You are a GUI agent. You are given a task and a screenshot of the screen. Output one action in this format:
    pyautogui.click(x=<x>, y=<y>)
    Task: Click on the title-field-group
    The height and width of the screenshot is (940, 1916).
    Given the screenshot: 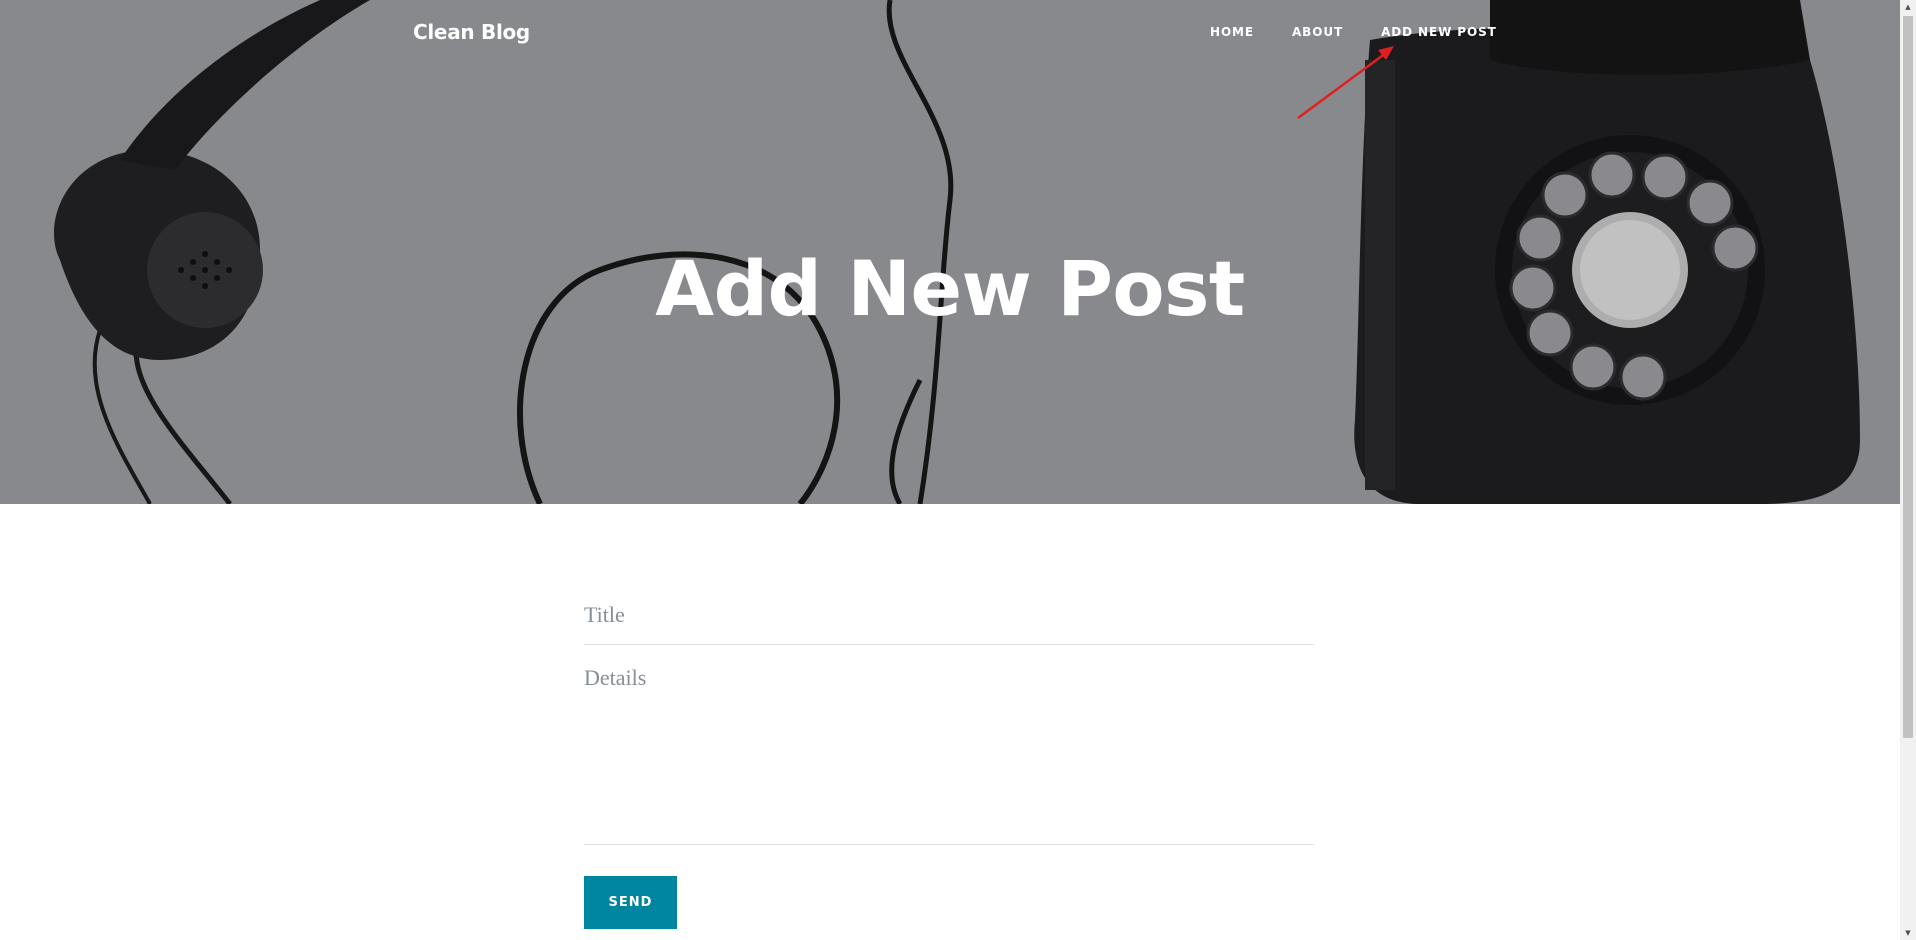 What is the action you would take?
    pyautogui.click(x=949, y=605)
    